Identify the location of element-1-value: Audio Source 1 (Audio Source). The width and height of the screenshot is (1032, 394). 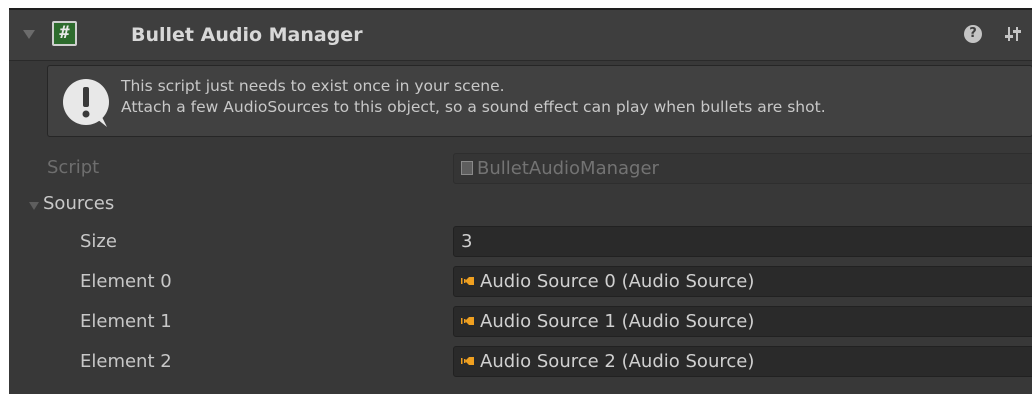
(617, 321).